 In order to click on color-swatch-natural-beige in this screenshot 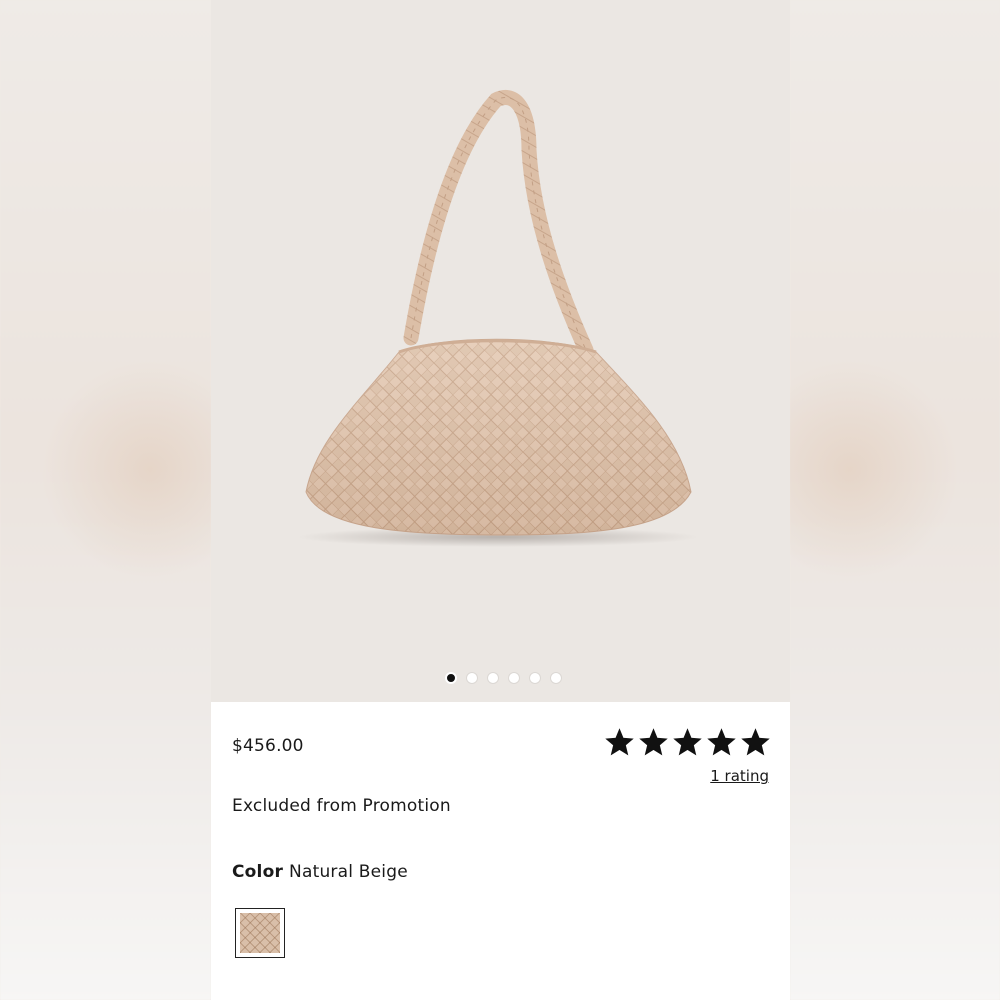, I will do `click(260, 933)`.